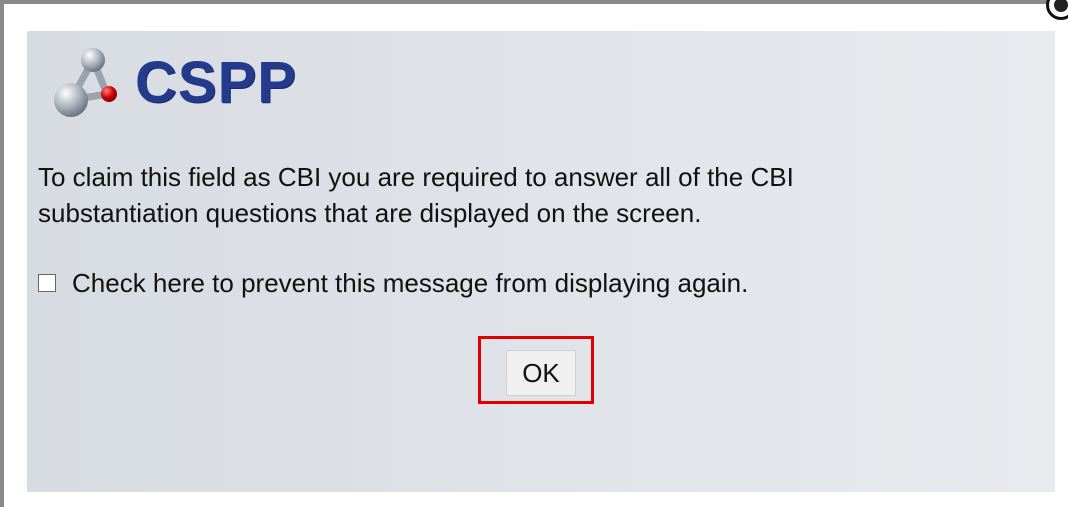 The width and height of the screenshot is (1068, 507). I want to click on dont-show-again-checkbox, so click(47, 283).